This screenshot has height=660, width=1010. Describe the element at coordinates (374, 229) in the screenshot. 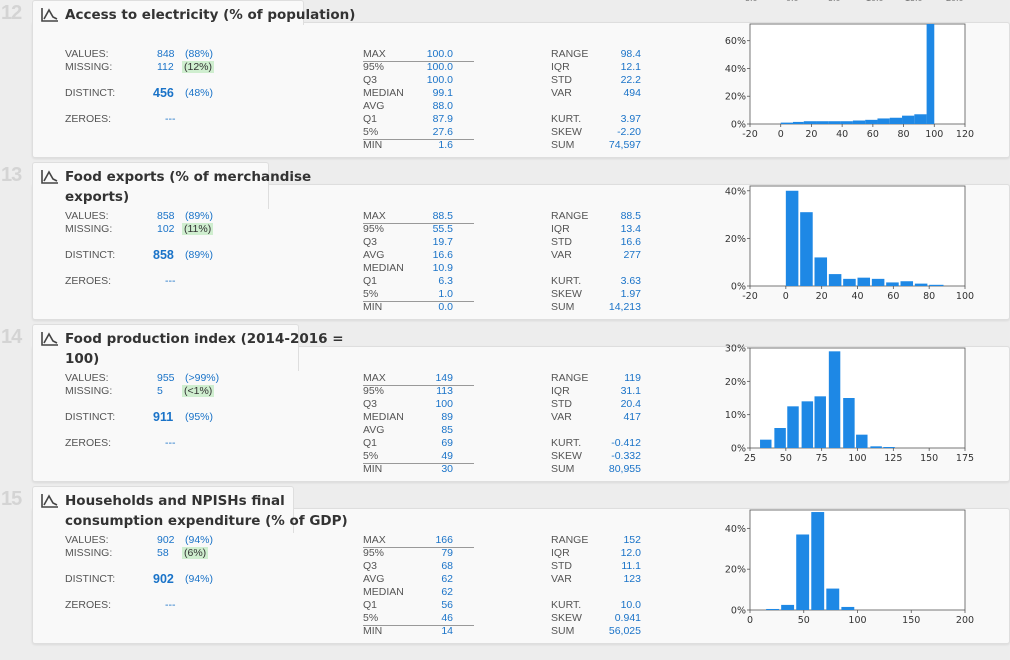

I see `quantile-label: 95%` at that location.